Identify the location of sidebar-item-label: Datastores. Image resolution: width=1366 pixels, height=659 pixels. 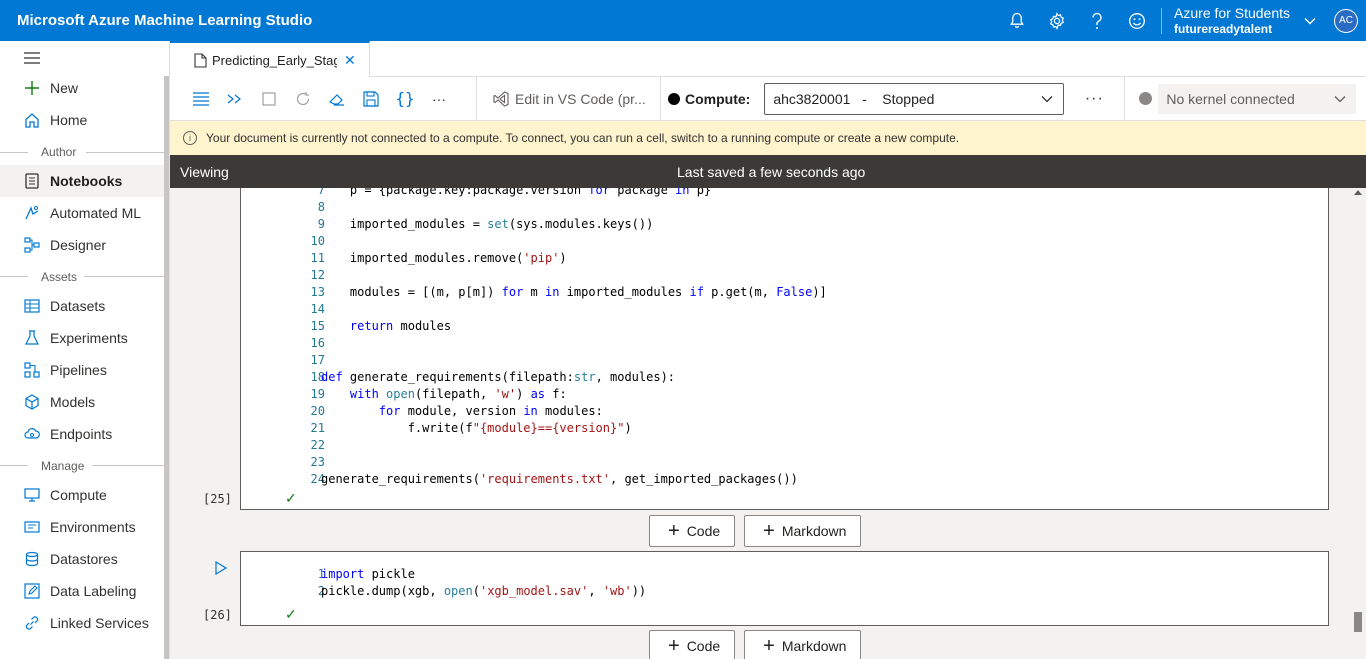
(84, 559).